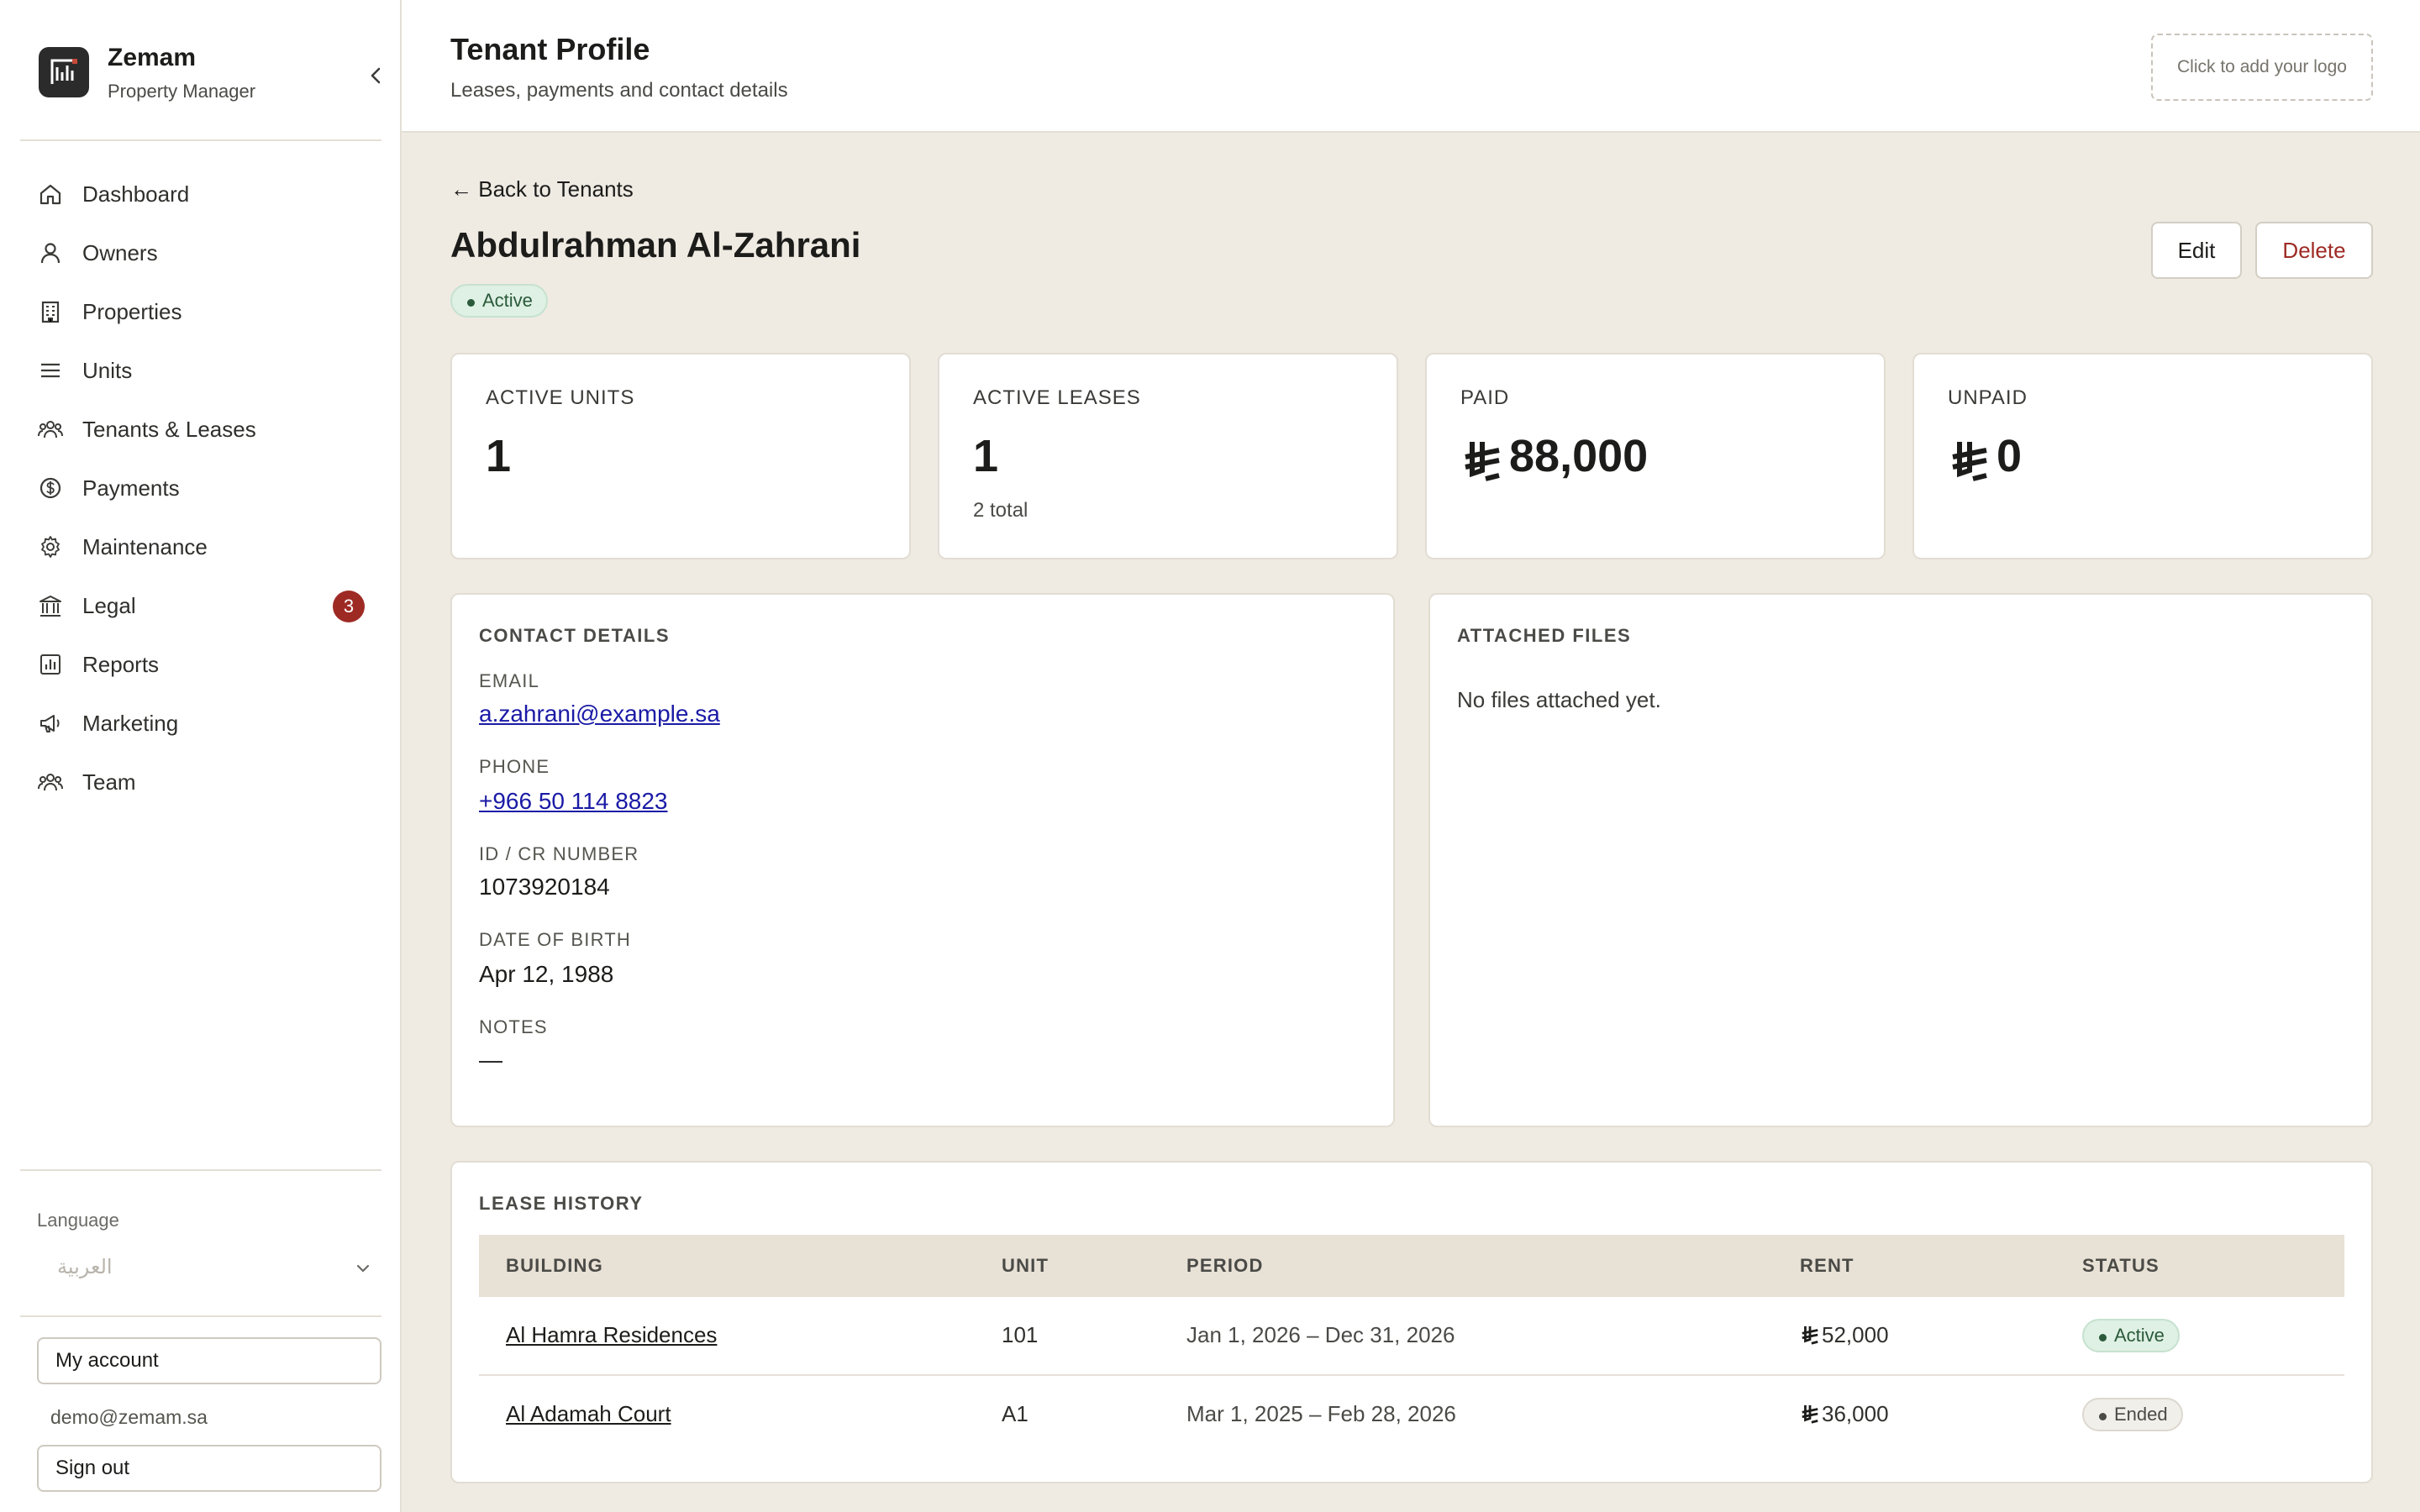  What do you see at coordinates (499, 301) in the screenshot?
I see `tenant-status-badge: Active` at bounding box center [499, 301].